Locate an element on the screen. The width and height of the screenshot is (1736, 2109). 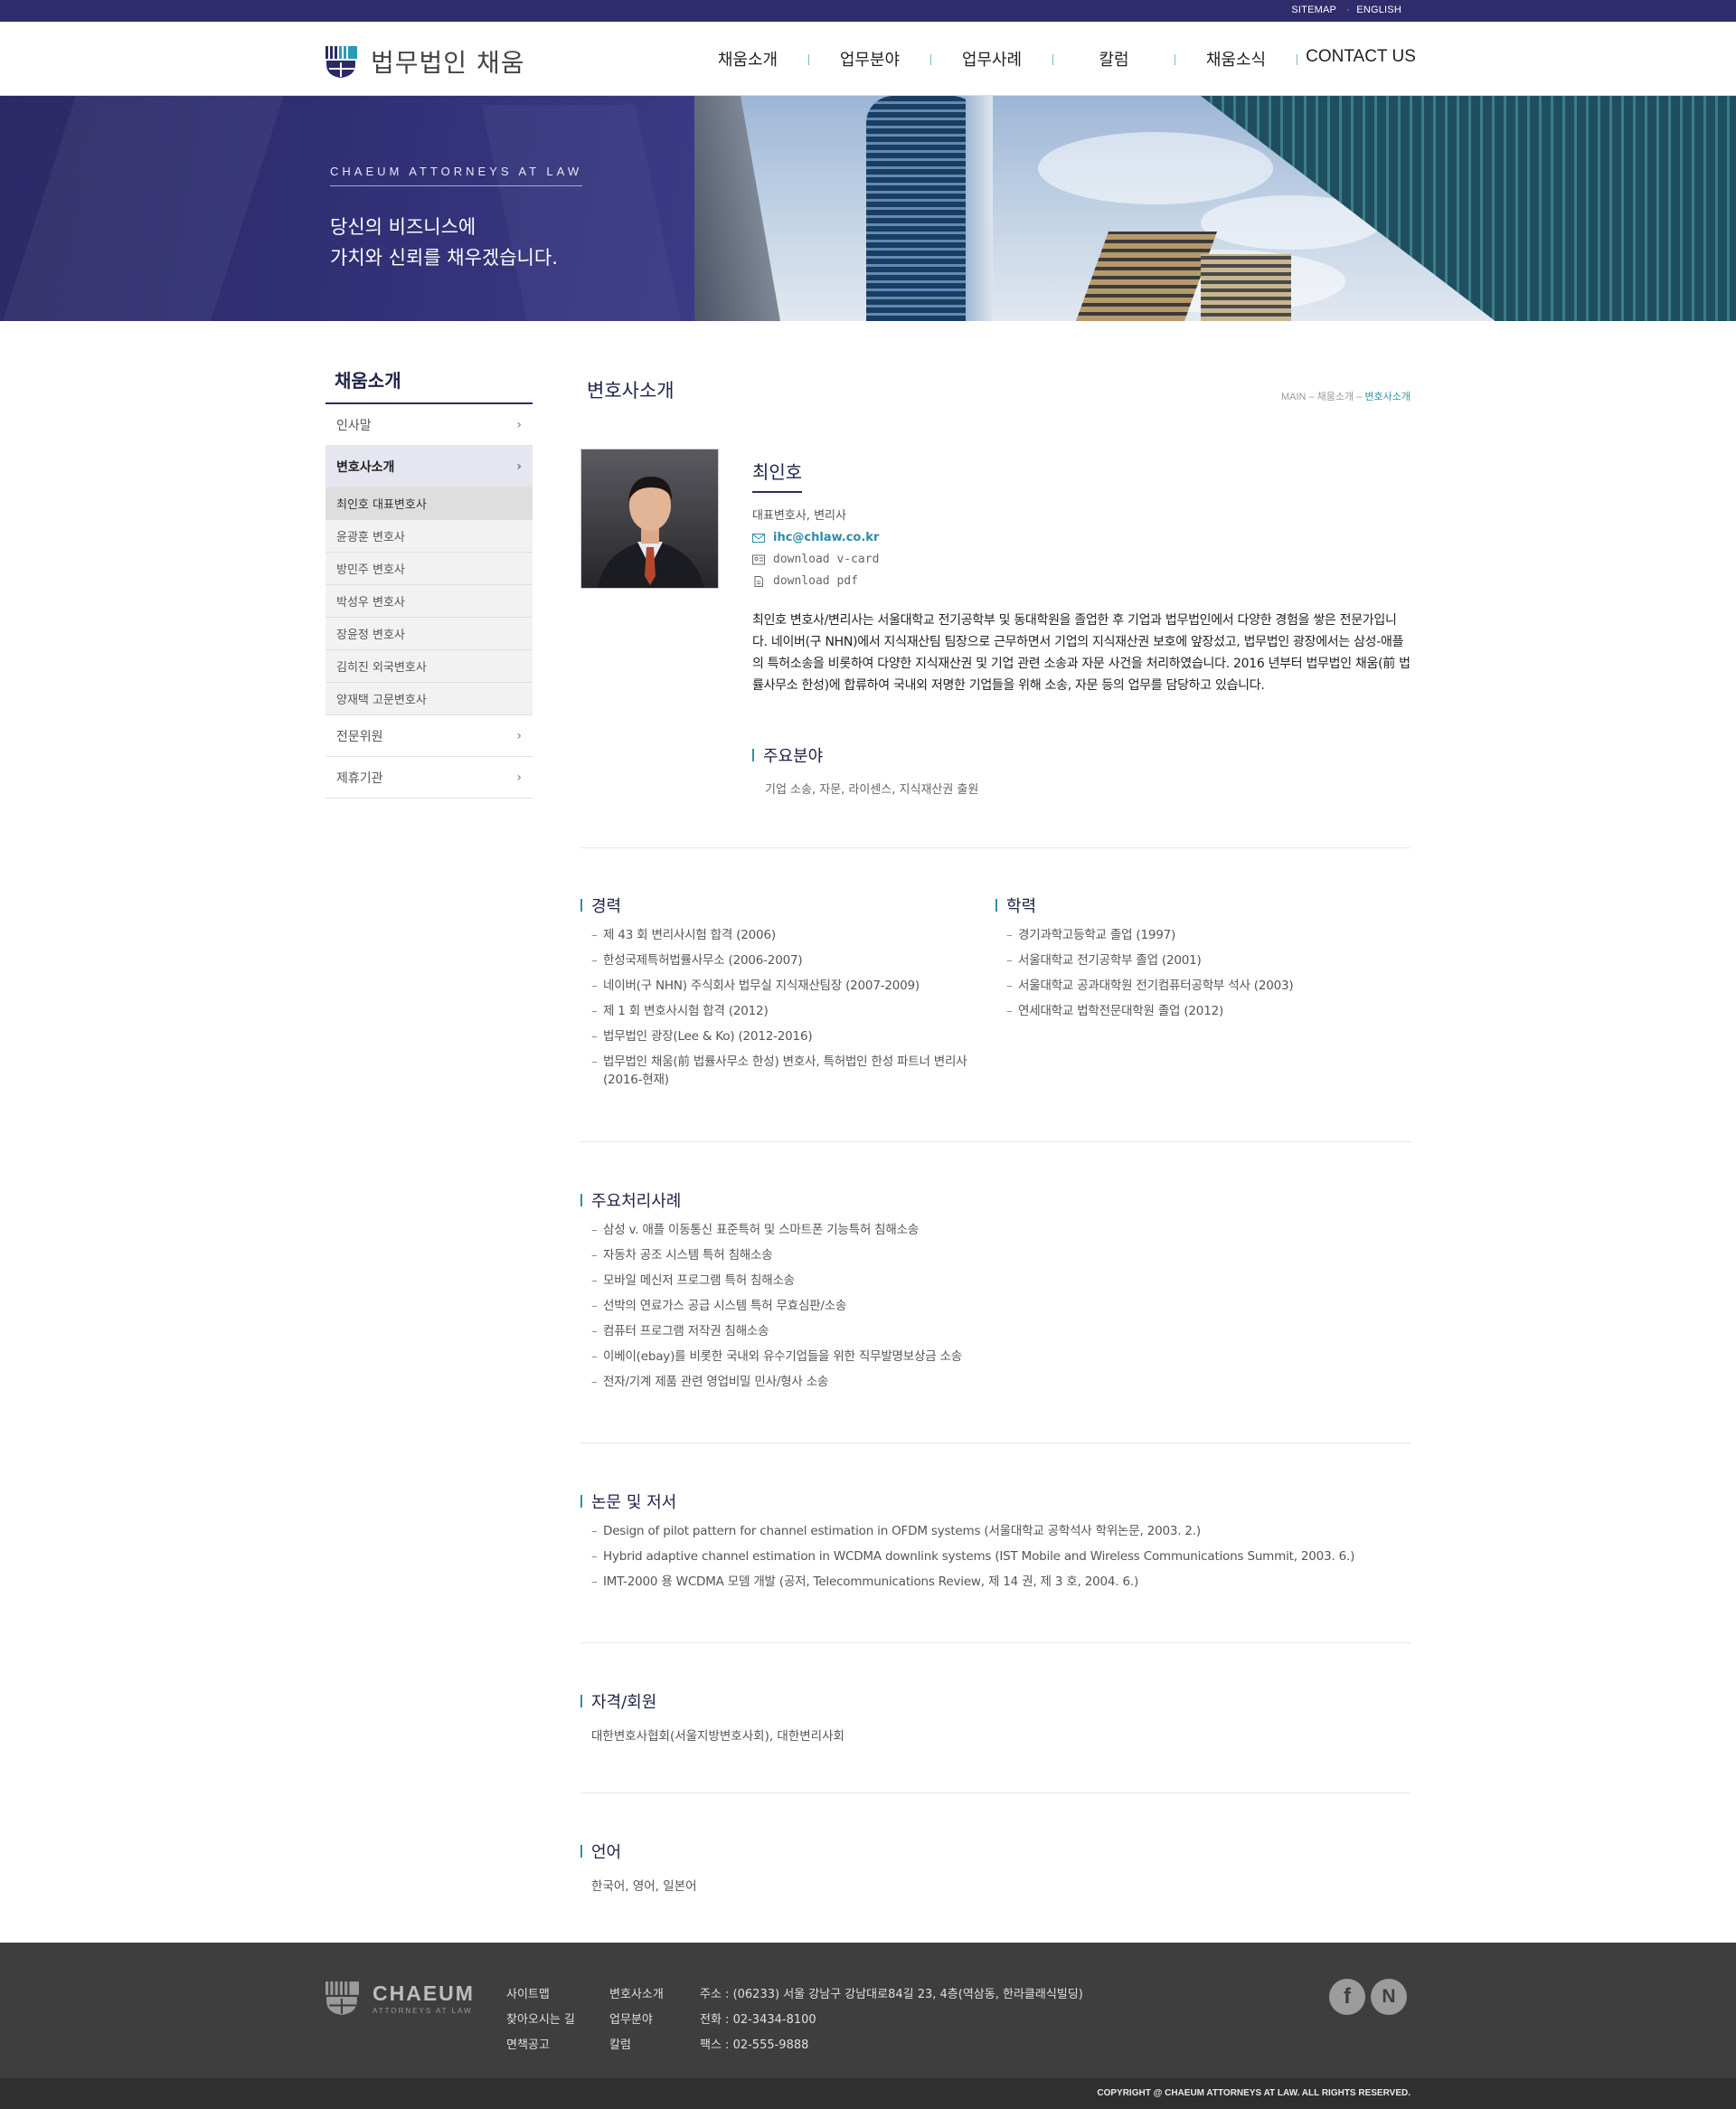
brand-name: 법무법인 채움 is located at coordinates (448, 63).